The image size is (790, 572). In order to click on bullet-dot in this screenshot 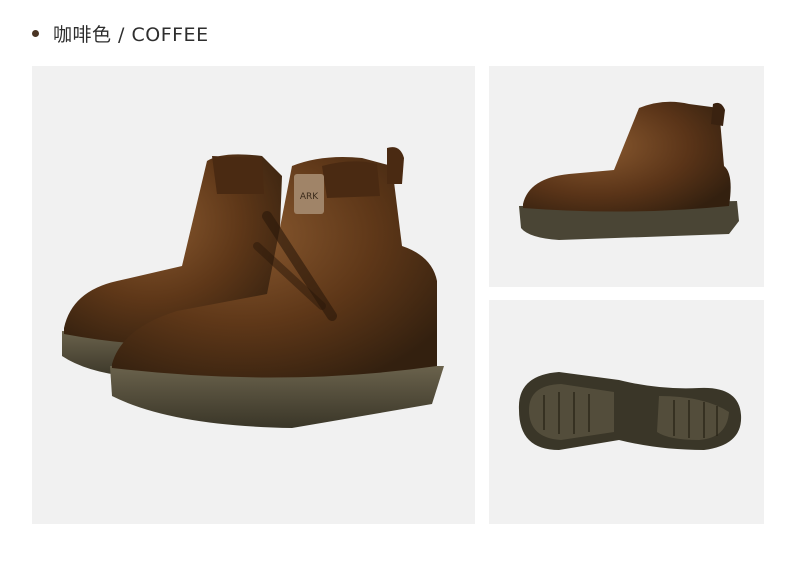, I will do `click(35, 33)`.